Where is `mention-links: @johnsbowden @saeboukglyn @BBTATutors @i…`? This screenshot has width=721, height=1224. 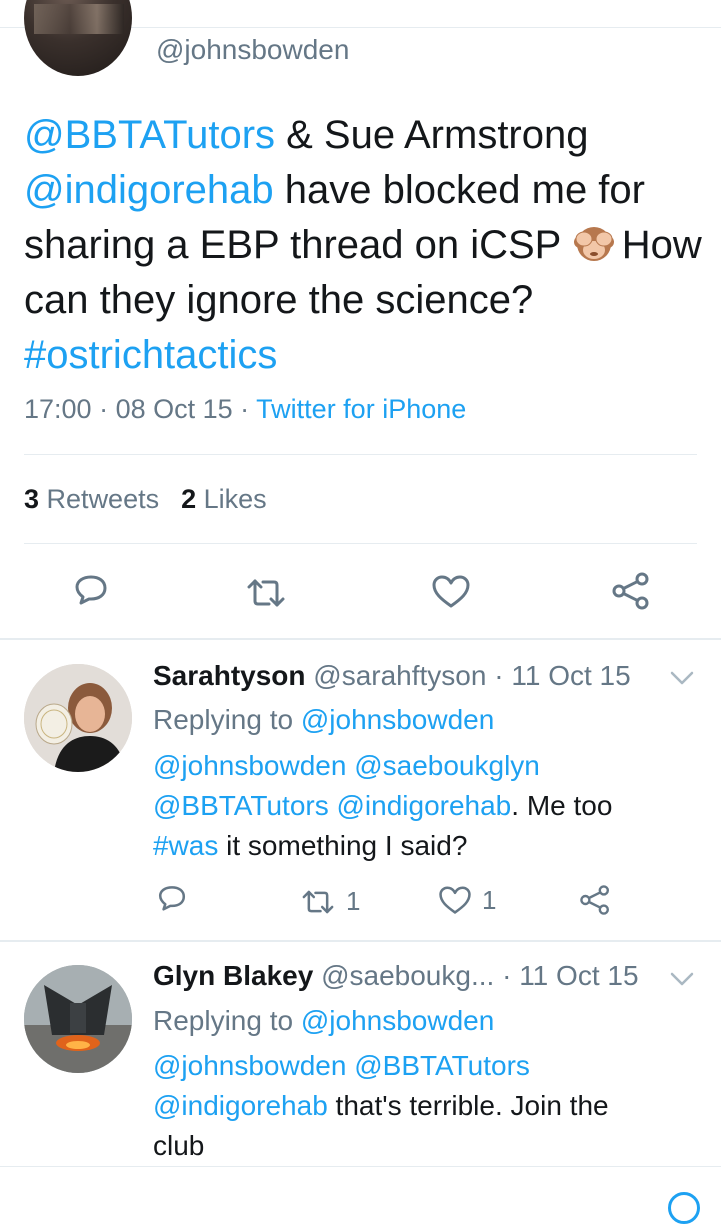
mention-links: @johnsbowden @saeboukglyn @BBTATutors @i… is located at coordinates (346, 785).